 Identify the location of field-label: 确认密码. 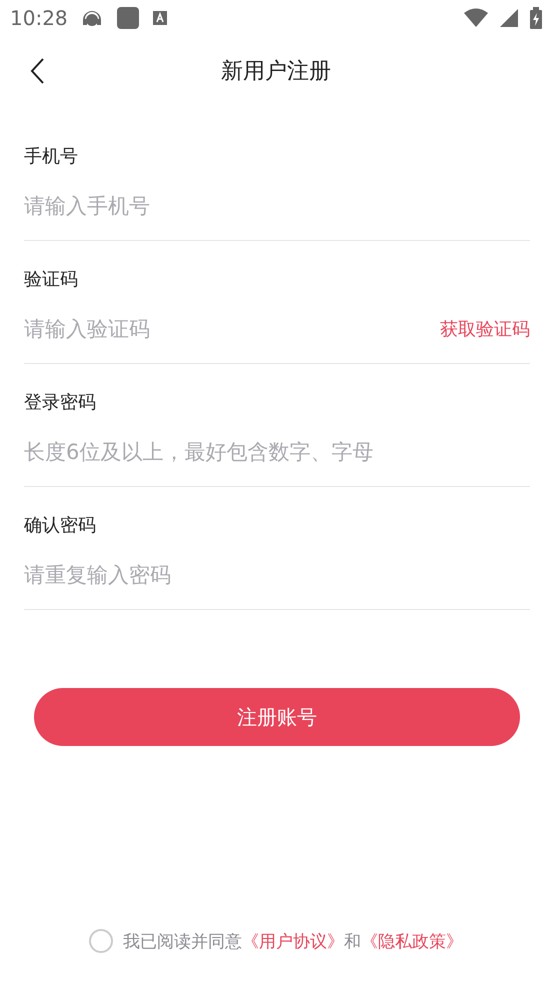
(60, 525).